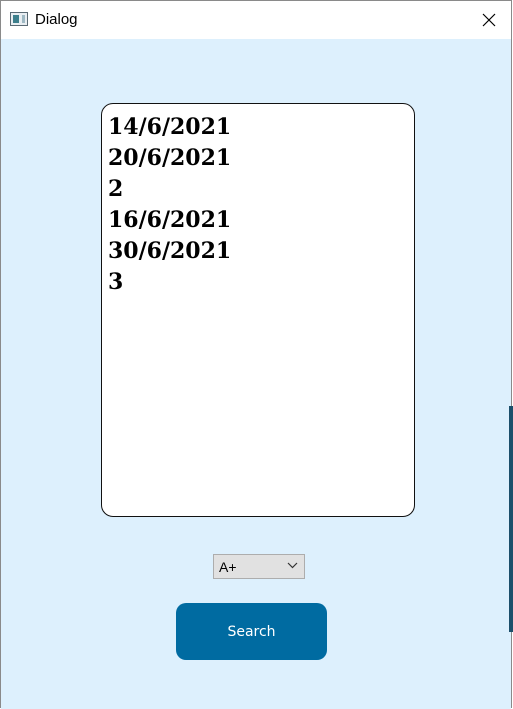 The image size is (513, 709). Describe the element at coordinates (228, 566) in the screenshot. I see `font-size-select-value: A+` at that location.